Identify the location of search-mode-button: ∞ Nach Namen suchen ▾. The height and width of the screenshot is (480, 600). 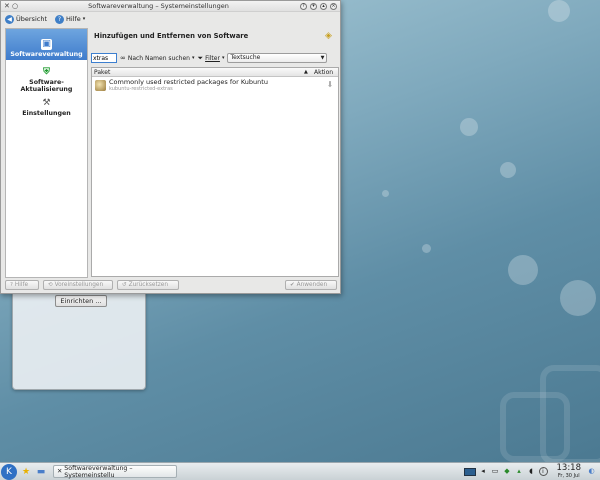
(157, 58).